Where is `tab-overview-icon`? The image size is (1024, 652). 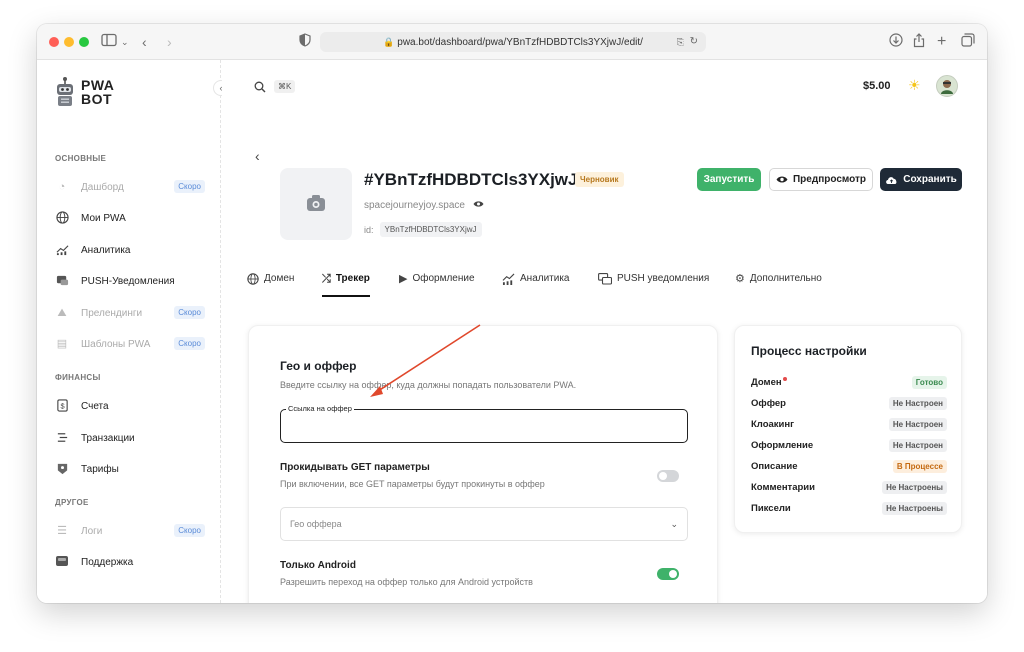
tab-overview-icon is located at coordinates (968, 42).